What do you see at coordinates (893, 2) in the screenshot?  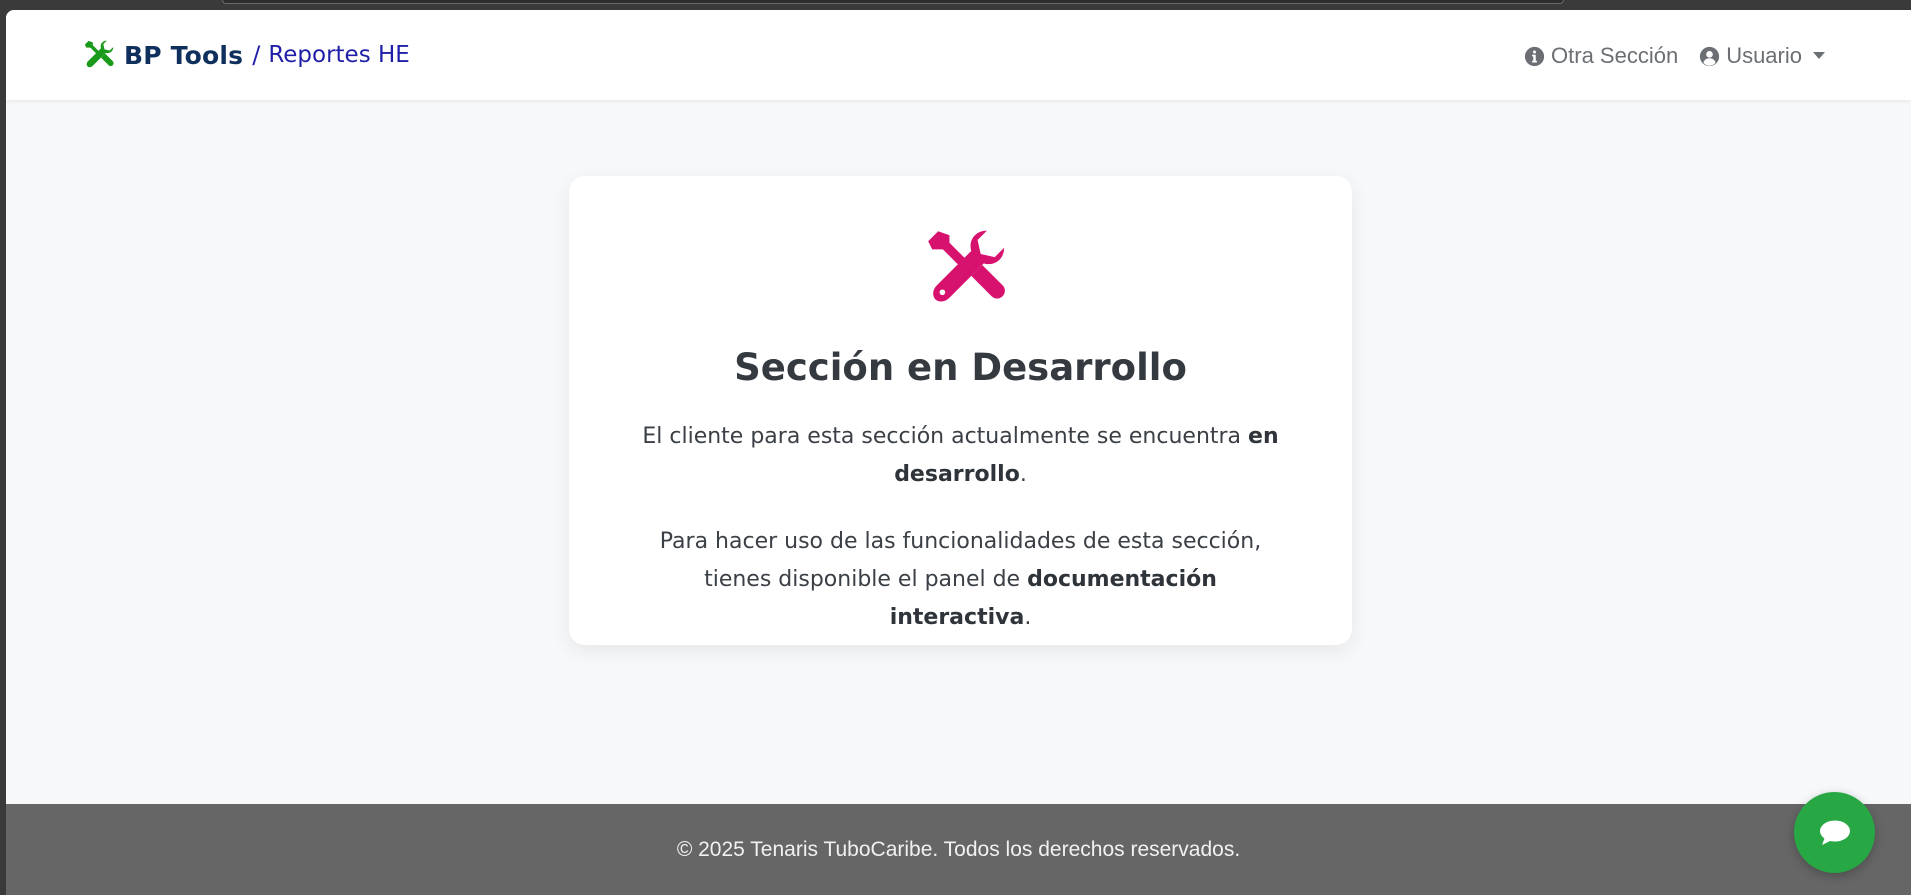 I see `browser-address-strip` at bounding box center [893, 2].